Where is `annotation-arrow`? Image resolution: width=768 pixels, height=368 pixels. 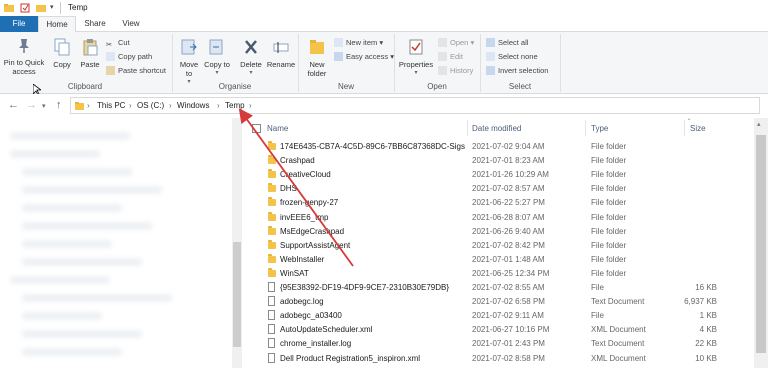
annotation-arrow is located at coordinates (296, 187).